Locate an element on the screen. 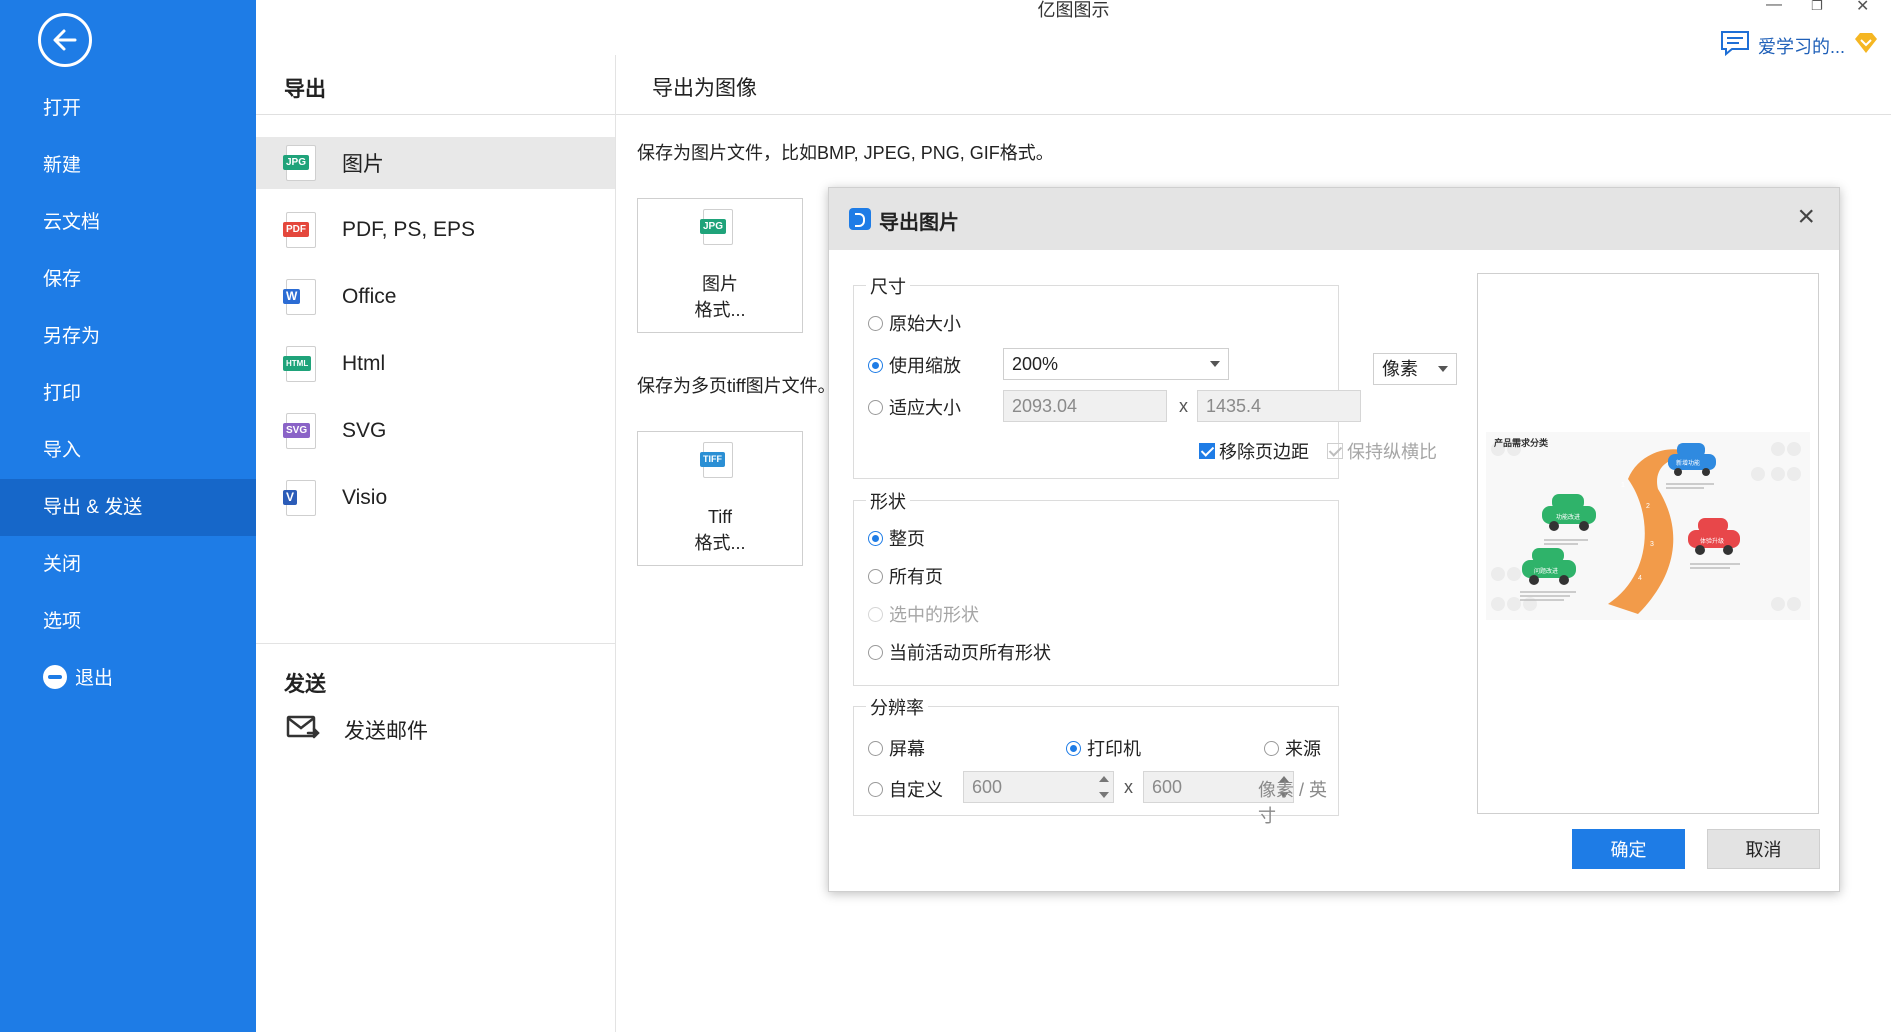 The image size is (1891, 1032). format-item-office: W Office is located at coordinates (435, 297).